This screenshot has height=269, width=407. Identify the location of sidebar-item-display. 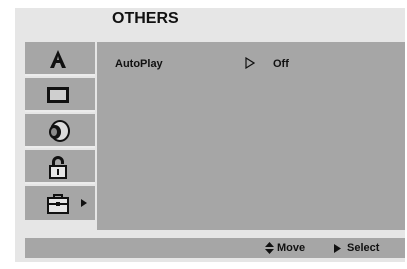
(60, 95).